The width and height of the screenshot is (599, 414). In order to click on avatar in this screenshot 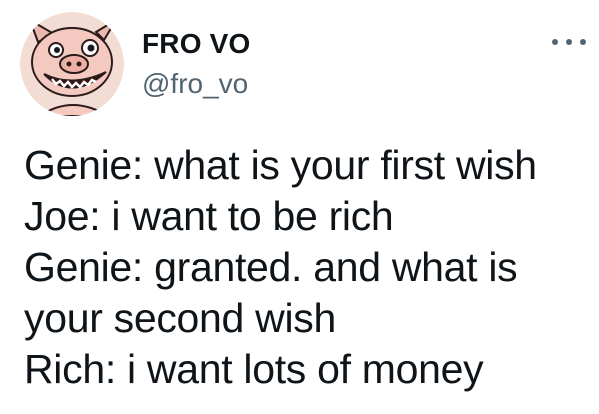, I will do `click(72, 64)`.